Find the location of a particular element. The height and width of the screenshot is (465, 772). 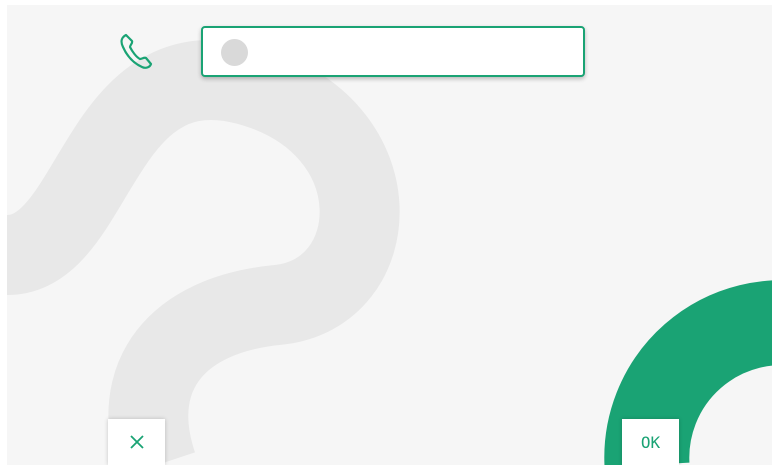

contact-dot-icon is located at coordinates (234, 52).